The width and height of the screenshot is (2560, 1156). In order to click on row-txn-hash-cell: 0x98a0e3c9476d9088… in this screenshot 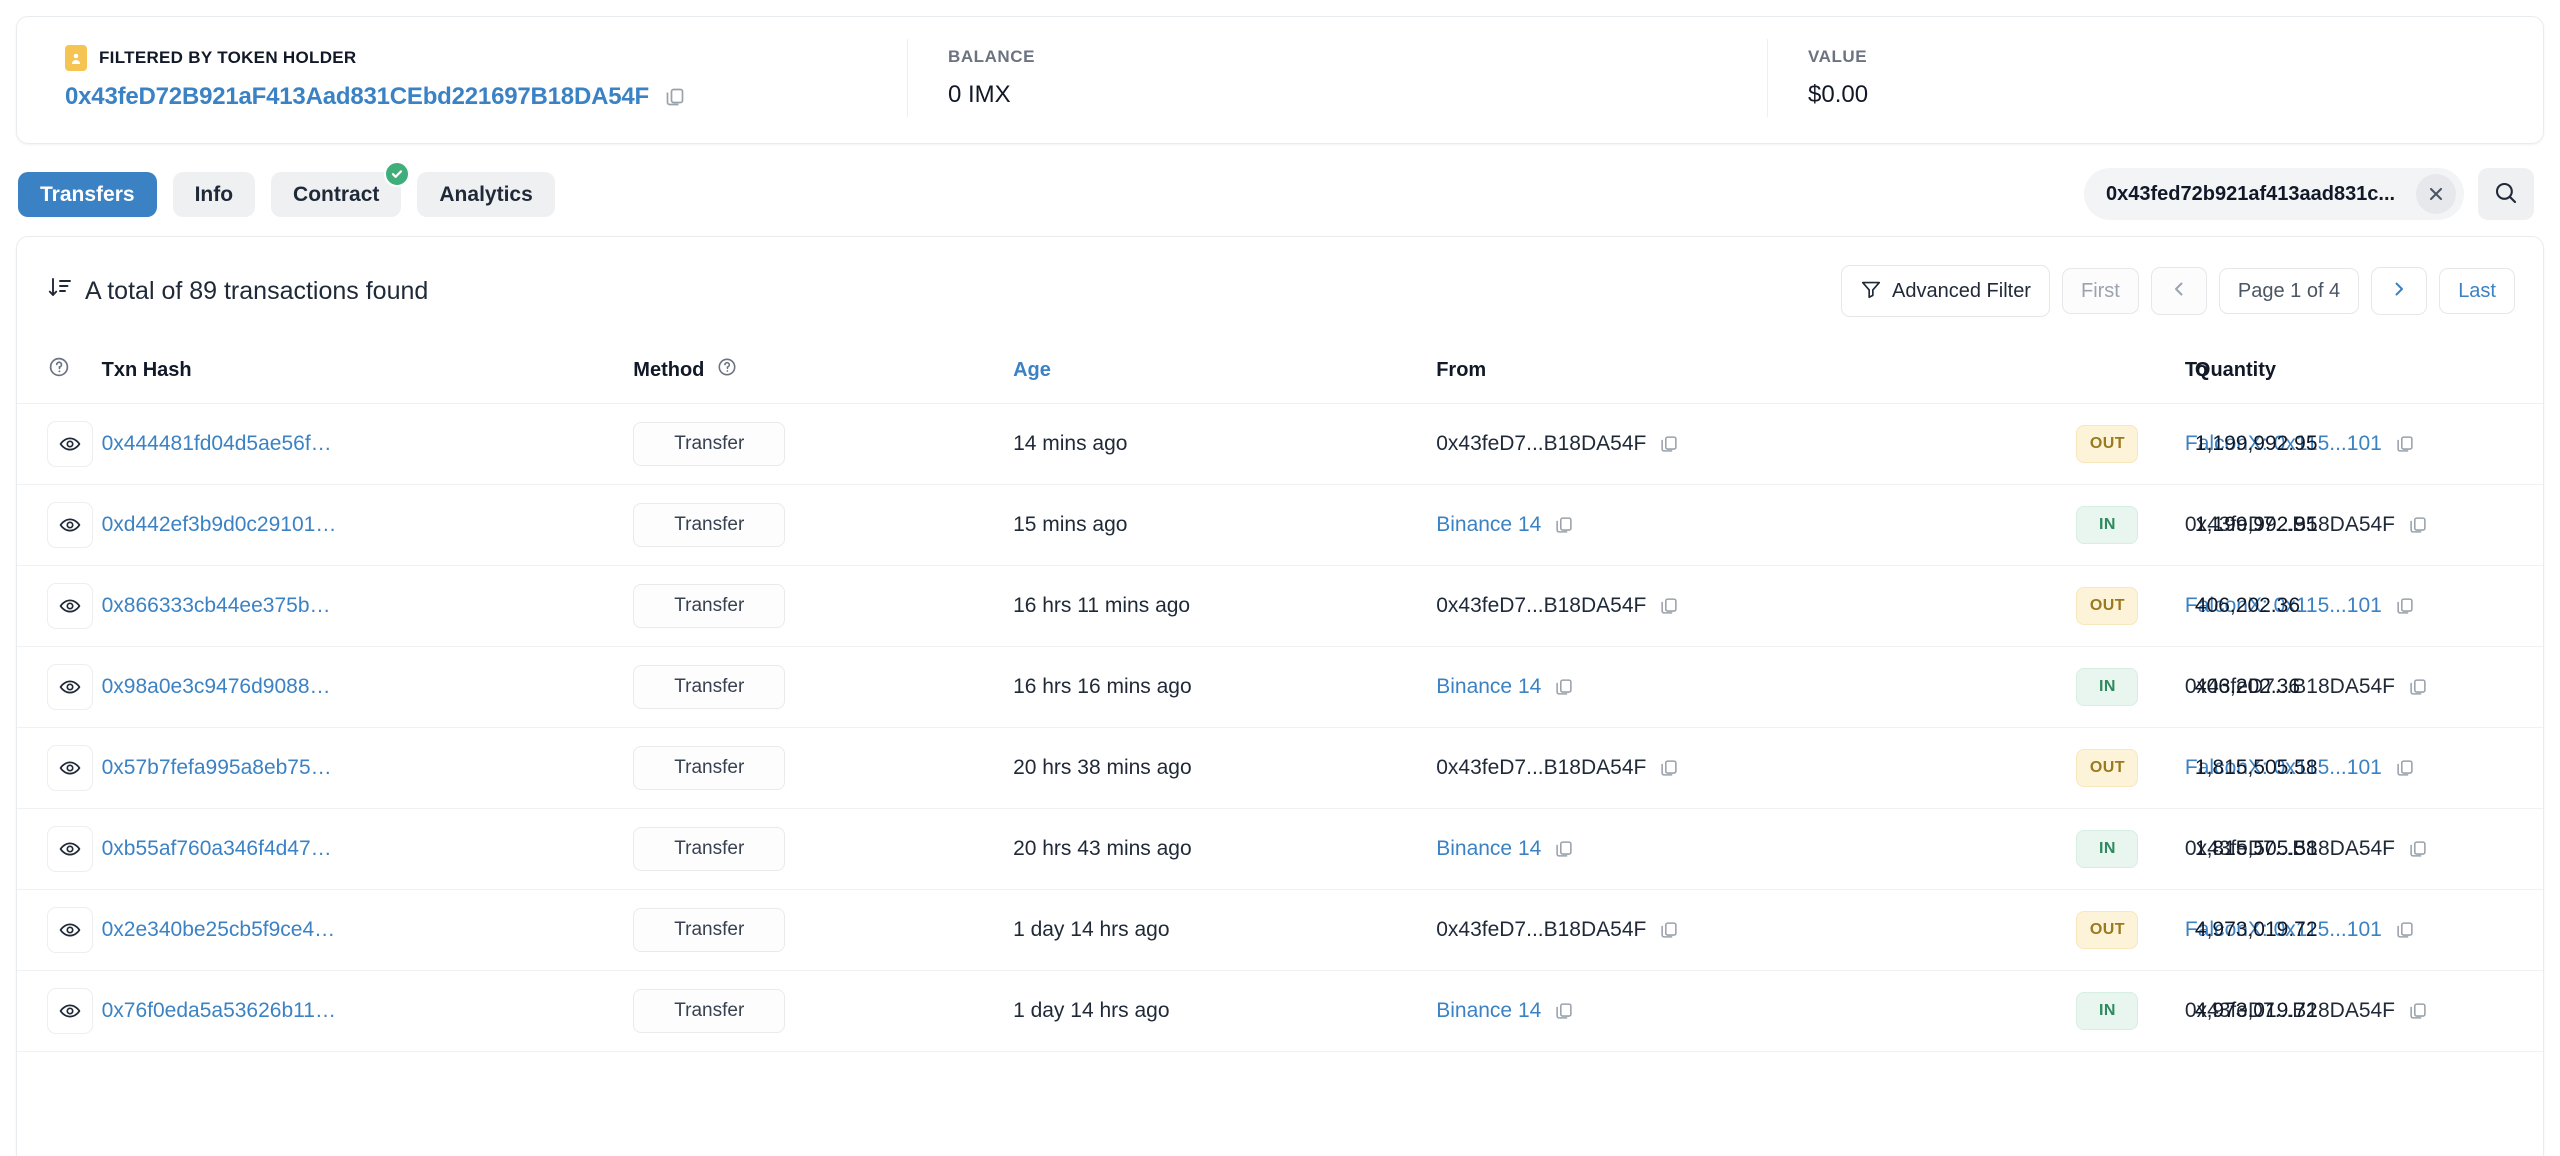, I will do `click(367, 687)`.